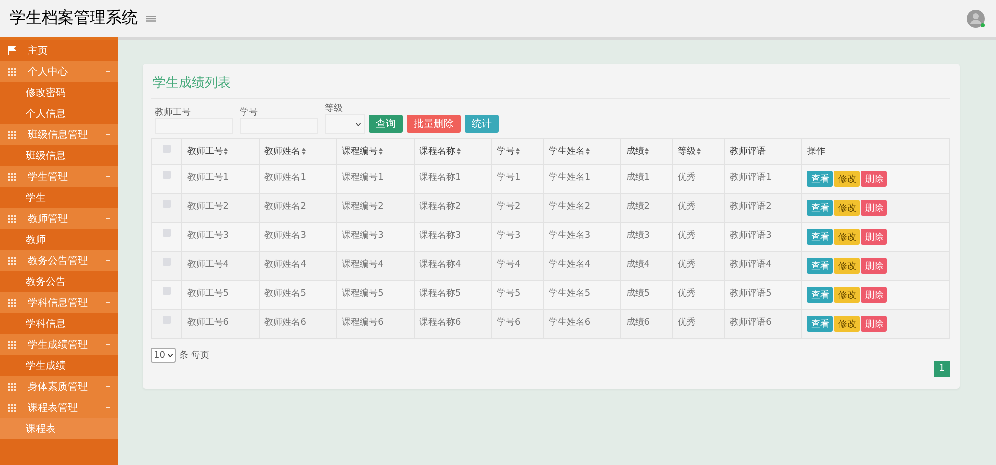 The image size is (996, 465). Describe the element at coordinates (751, 265) in the screenshot. I see `table-cell: 教师评语4` at that location.